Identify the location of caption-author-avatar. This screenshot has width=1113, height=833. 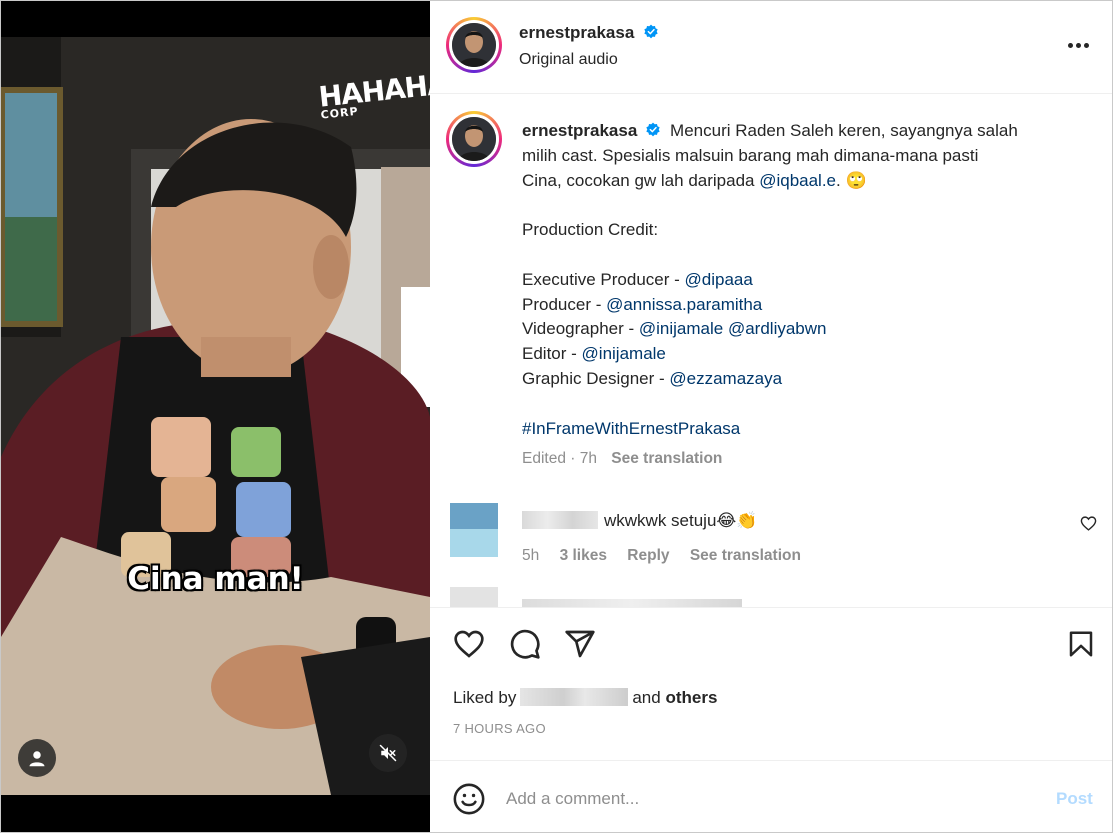
(474, 139).